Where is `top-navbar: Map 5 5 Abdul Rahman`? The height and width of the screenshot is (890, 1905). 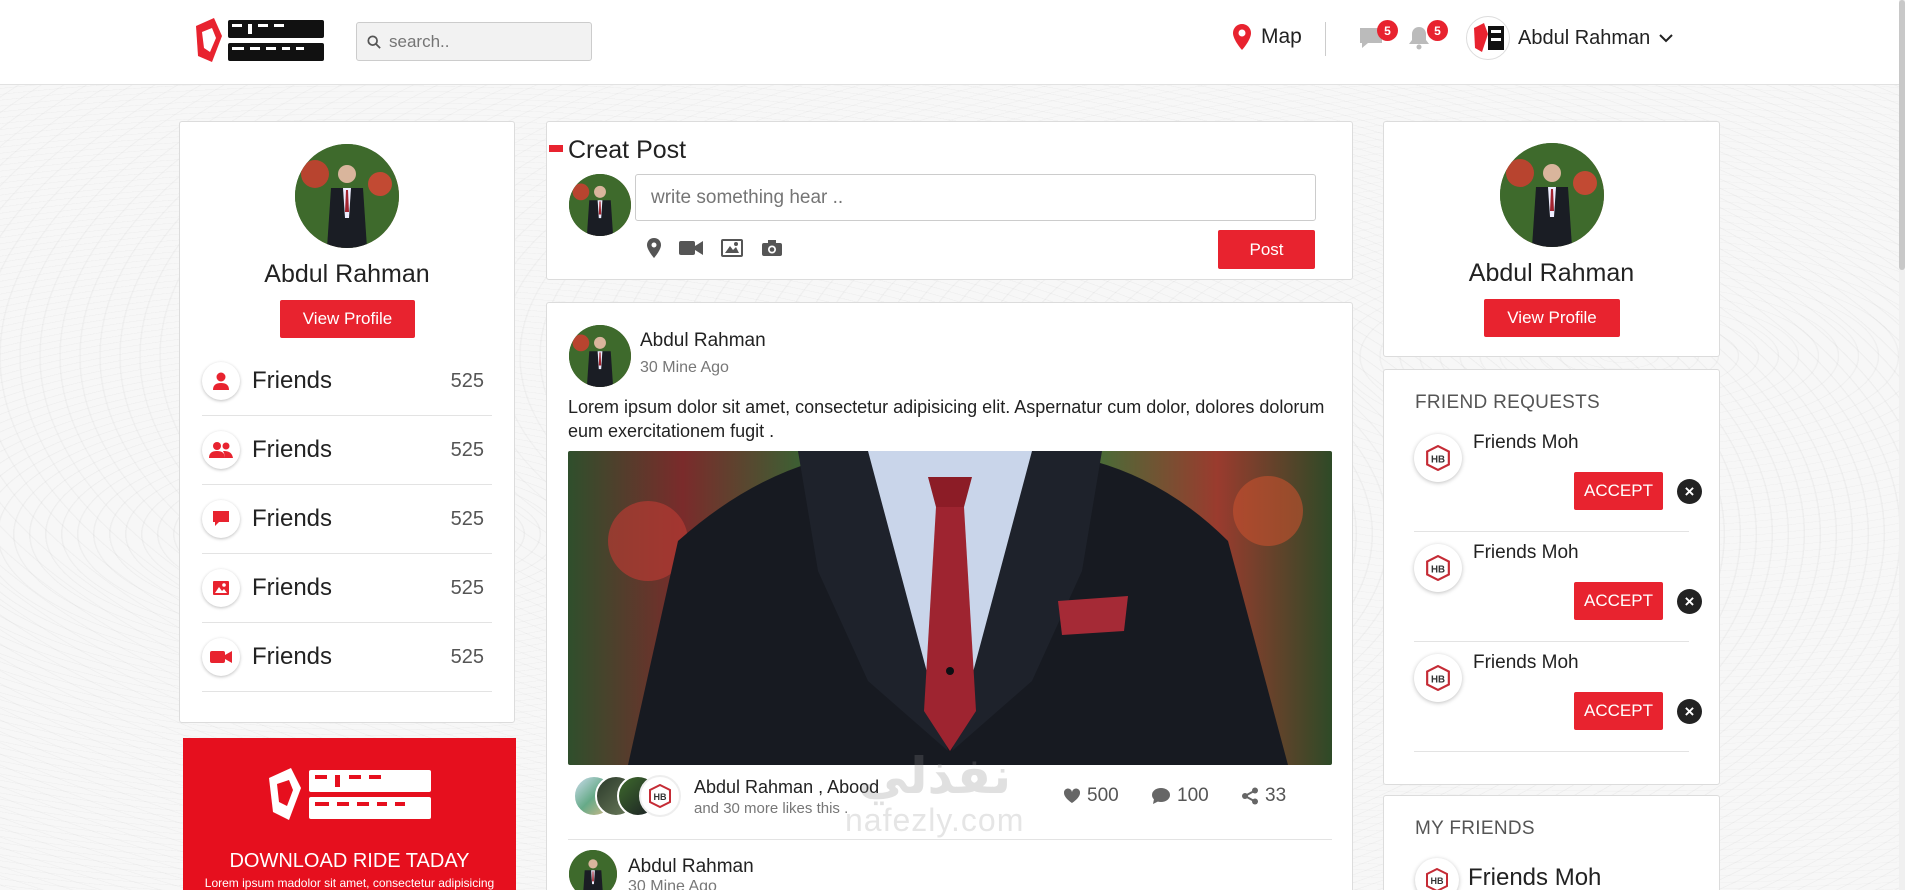 top-navbar: Map 5 5 Abdul Rahman is located at coordinates (952, 42).